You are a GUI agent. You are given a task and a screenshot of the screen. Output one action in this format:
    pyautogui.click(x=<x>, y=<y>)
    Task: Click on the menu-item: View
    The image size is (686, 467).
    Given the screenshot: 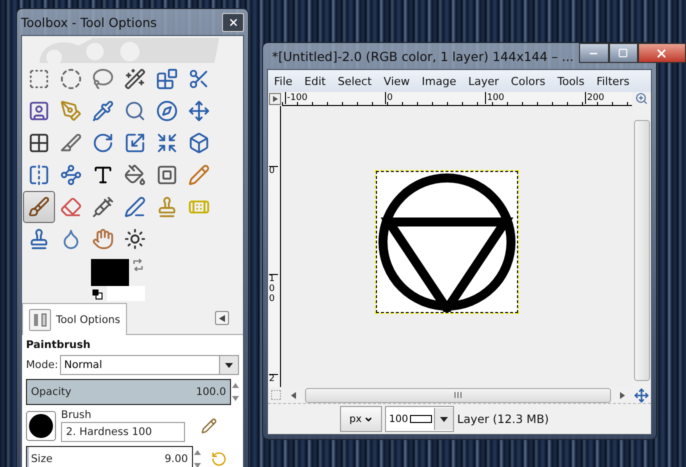 What is the action you would take?
    pyautogui.click(x=397, y=81)
    